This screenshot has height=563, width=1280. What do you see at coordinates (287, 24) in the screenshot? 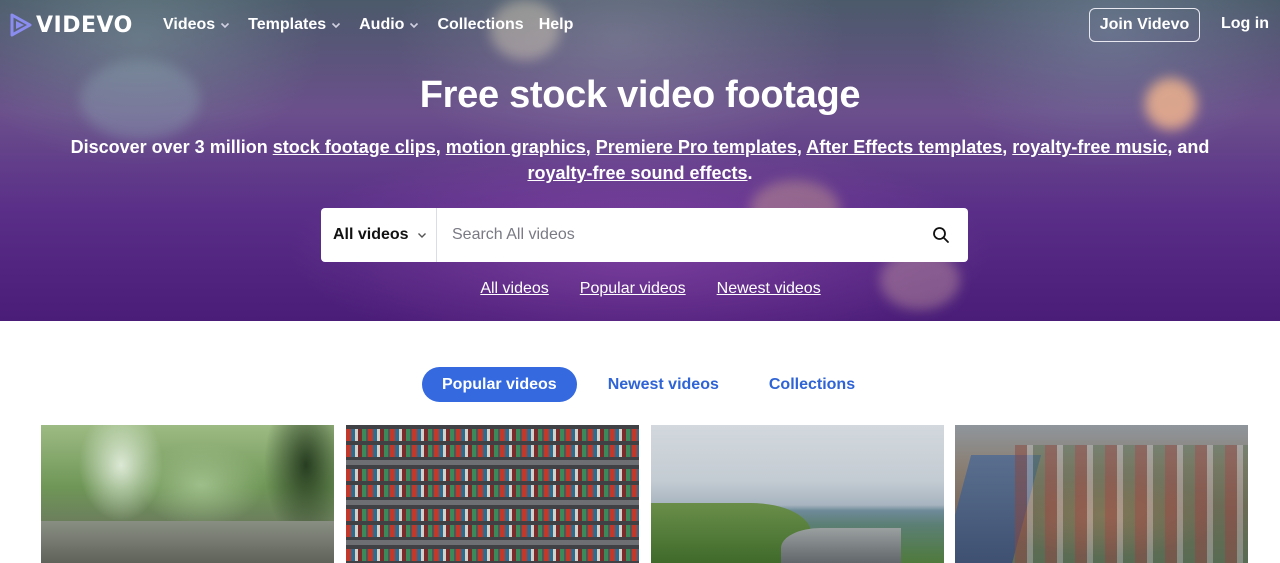
I see `nav-label: Templates` at bounding box center [287, 24].